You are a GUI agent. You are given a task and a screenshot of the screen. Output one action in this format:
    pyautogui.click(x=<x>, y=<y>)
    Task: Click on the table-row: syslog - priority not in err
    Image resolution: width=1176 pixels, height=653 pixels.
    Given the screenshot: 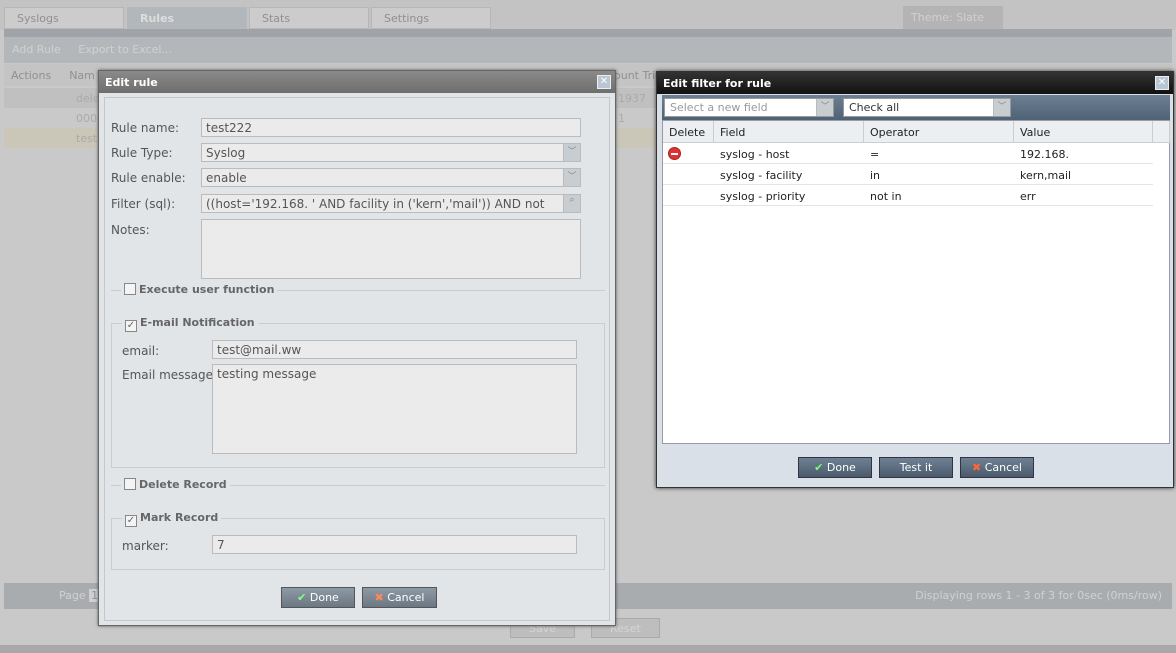 What is the action you would take?
    pyautogui.click(x=908, y=195)
    